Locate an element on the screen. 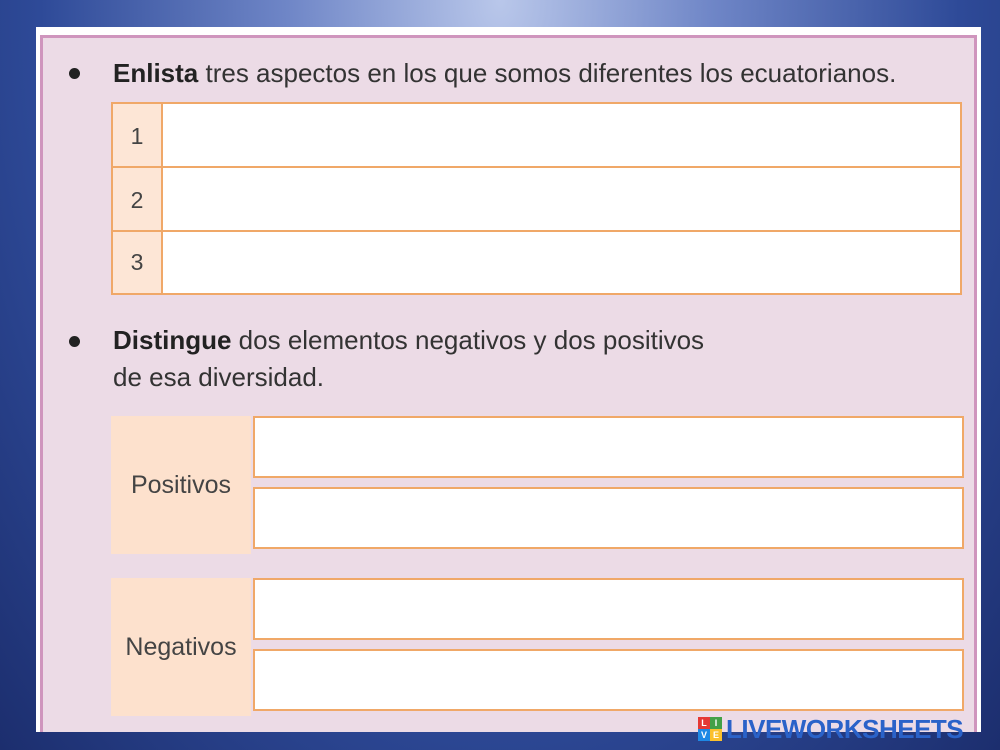 The image size is (1000, 750). brand-watermark: L I V E LIVEWORKSHEETS is located at coordinates (831, 728).